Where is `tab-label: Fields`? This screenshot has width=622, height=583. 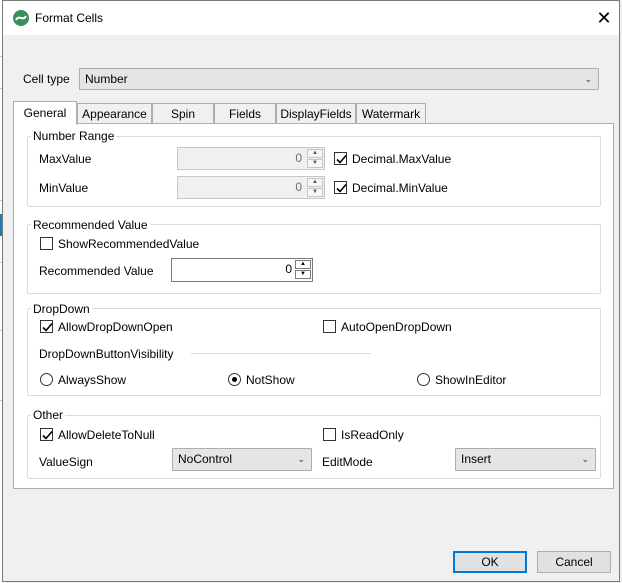
tab-label: Fields is located at coordinates (244, 114).